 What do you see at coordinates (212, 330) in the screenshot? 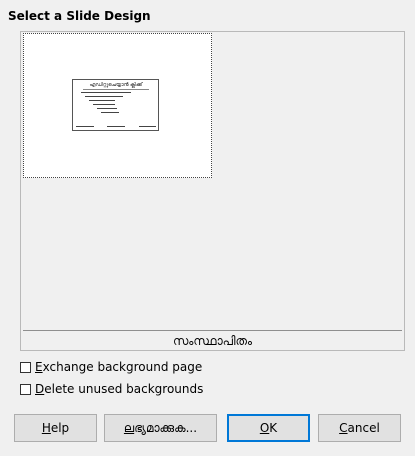
I see `panel-divider` at bounding box center [212, 330].